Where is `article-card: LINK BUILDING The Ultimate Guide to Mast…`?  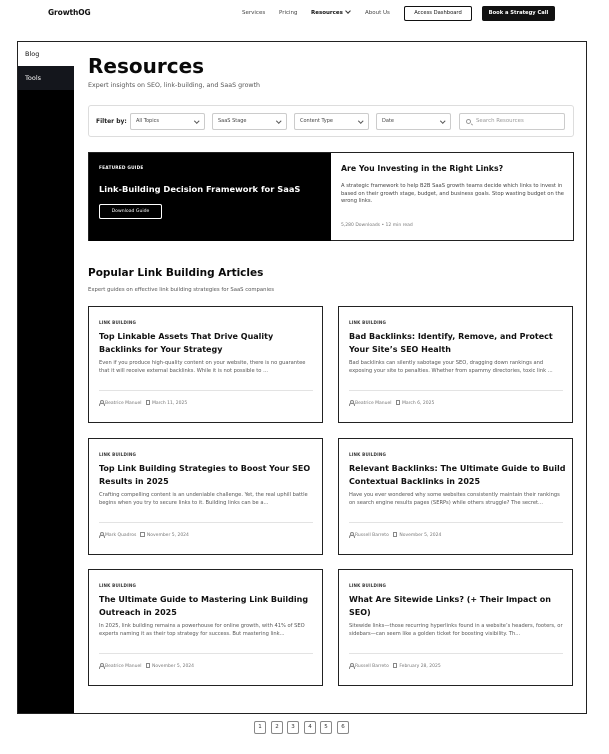
article-card: LINK BUILDING The Ultimate Guide to Mast… is located at coordinates (205, 627).